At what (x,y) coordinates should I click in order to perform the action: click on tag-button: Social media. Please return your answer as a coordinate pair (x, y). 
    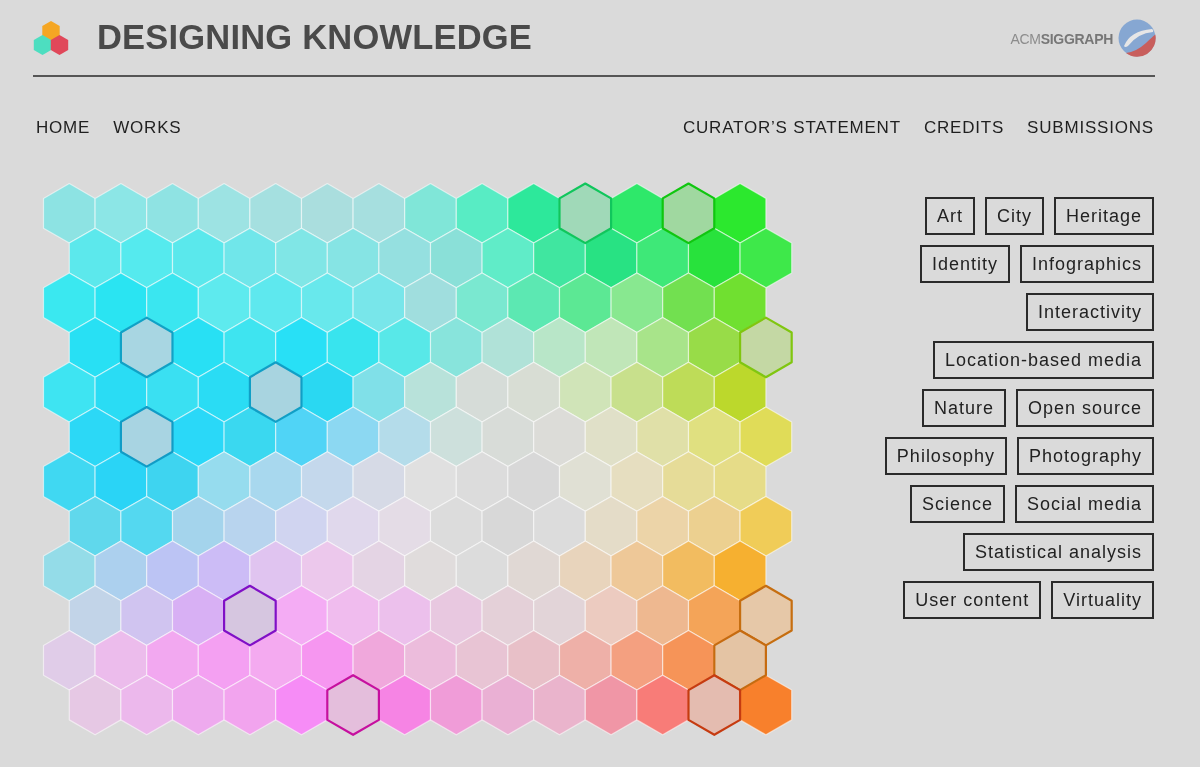
    Looking at the image, I should click on (1084, 504).